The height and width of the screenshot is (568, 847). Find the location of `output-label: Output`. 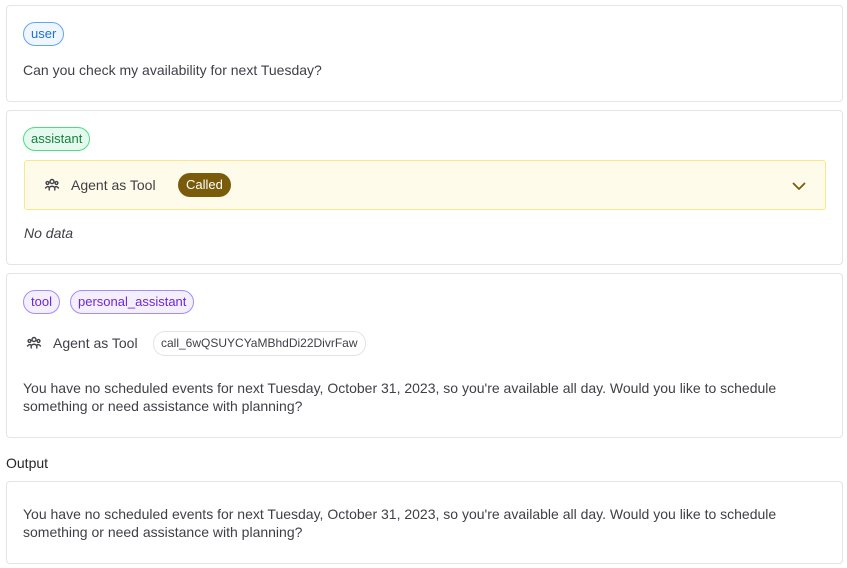

output-label: Output is located at coordinates (27, 463).